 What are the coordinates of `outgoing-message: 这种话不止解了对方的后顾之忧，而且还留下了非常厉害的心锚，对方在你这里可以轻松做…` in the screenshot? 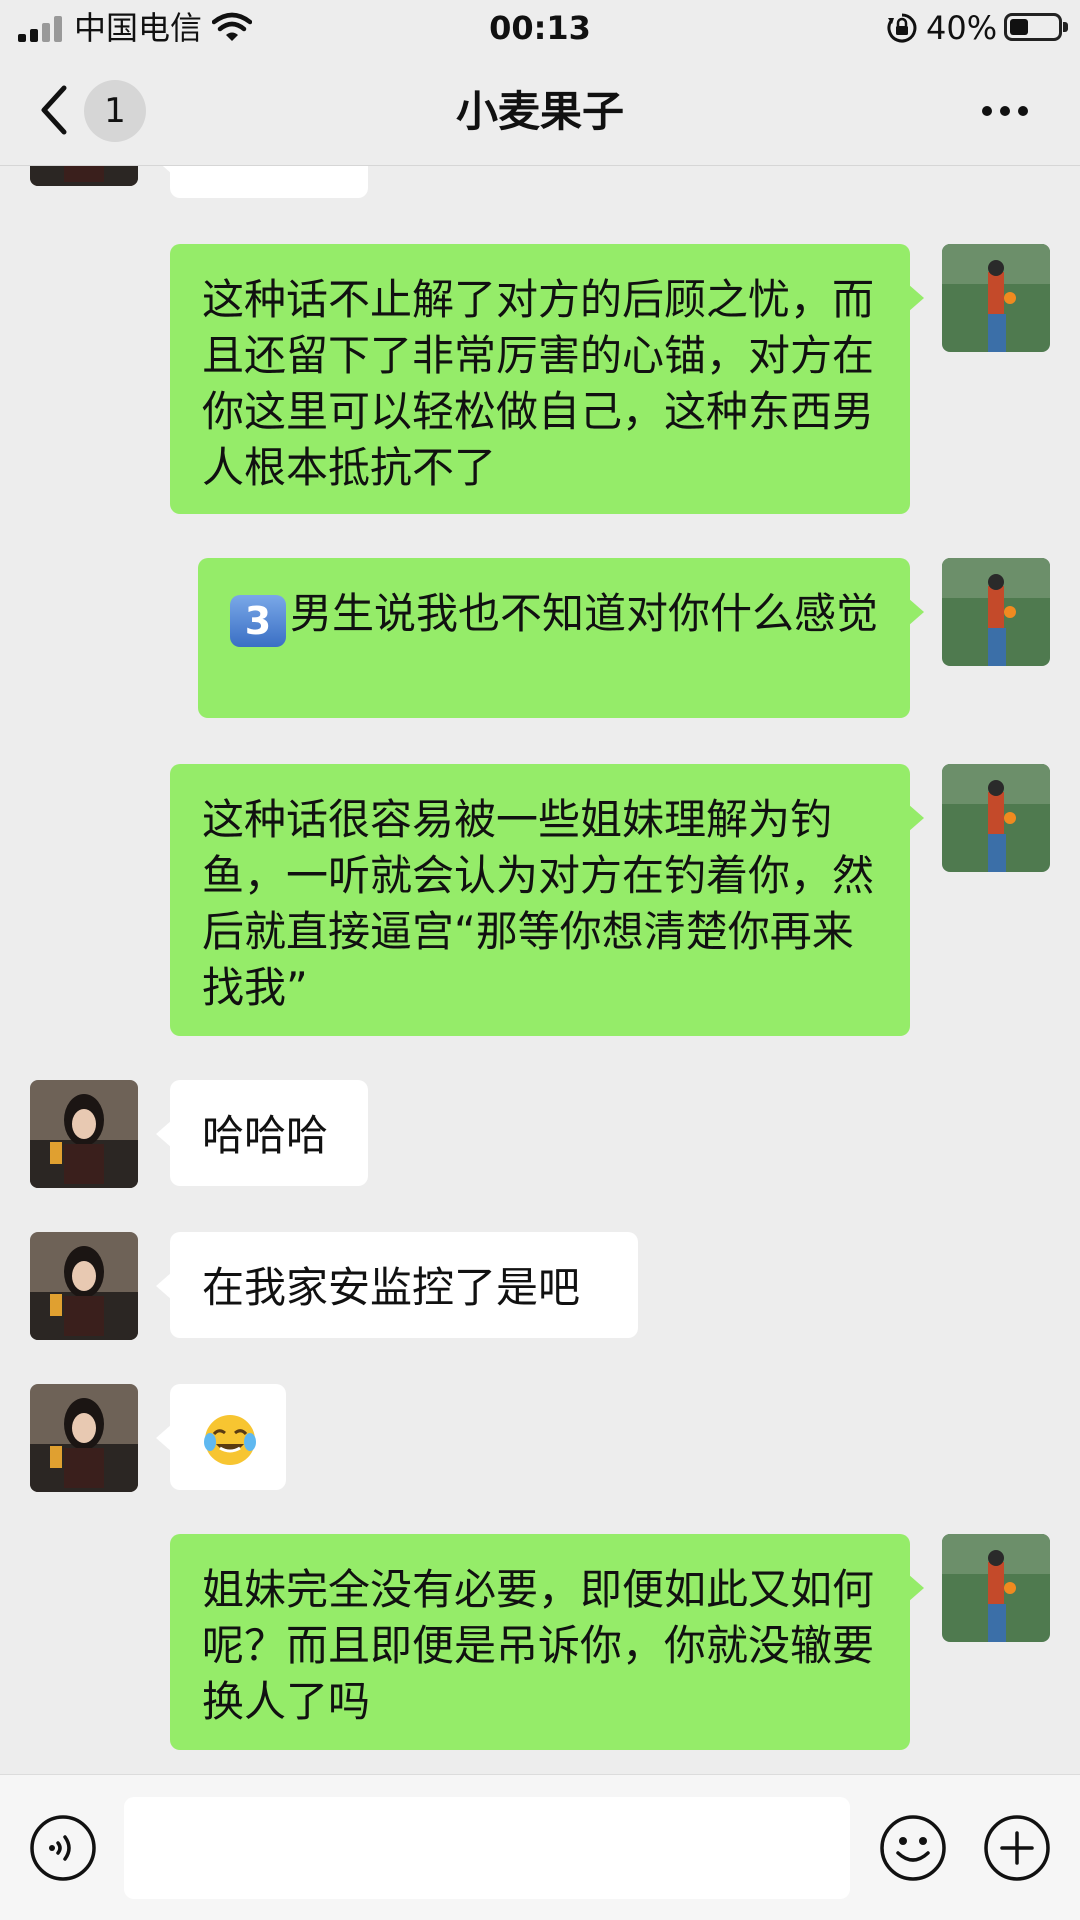 It's located at (547, 379).